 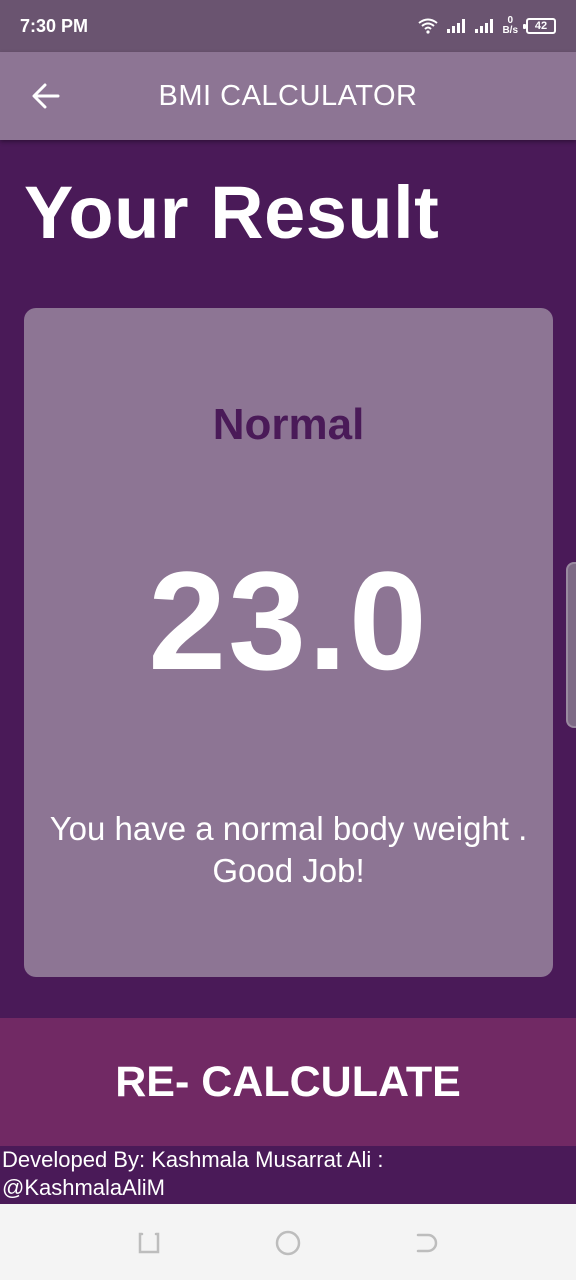 What do you see at coordinates (193, 1159) in the screenshot?
I see `footer-credit: Developed By: Kashmala Musarrat Ali :` at bounding box center [193, 1159].